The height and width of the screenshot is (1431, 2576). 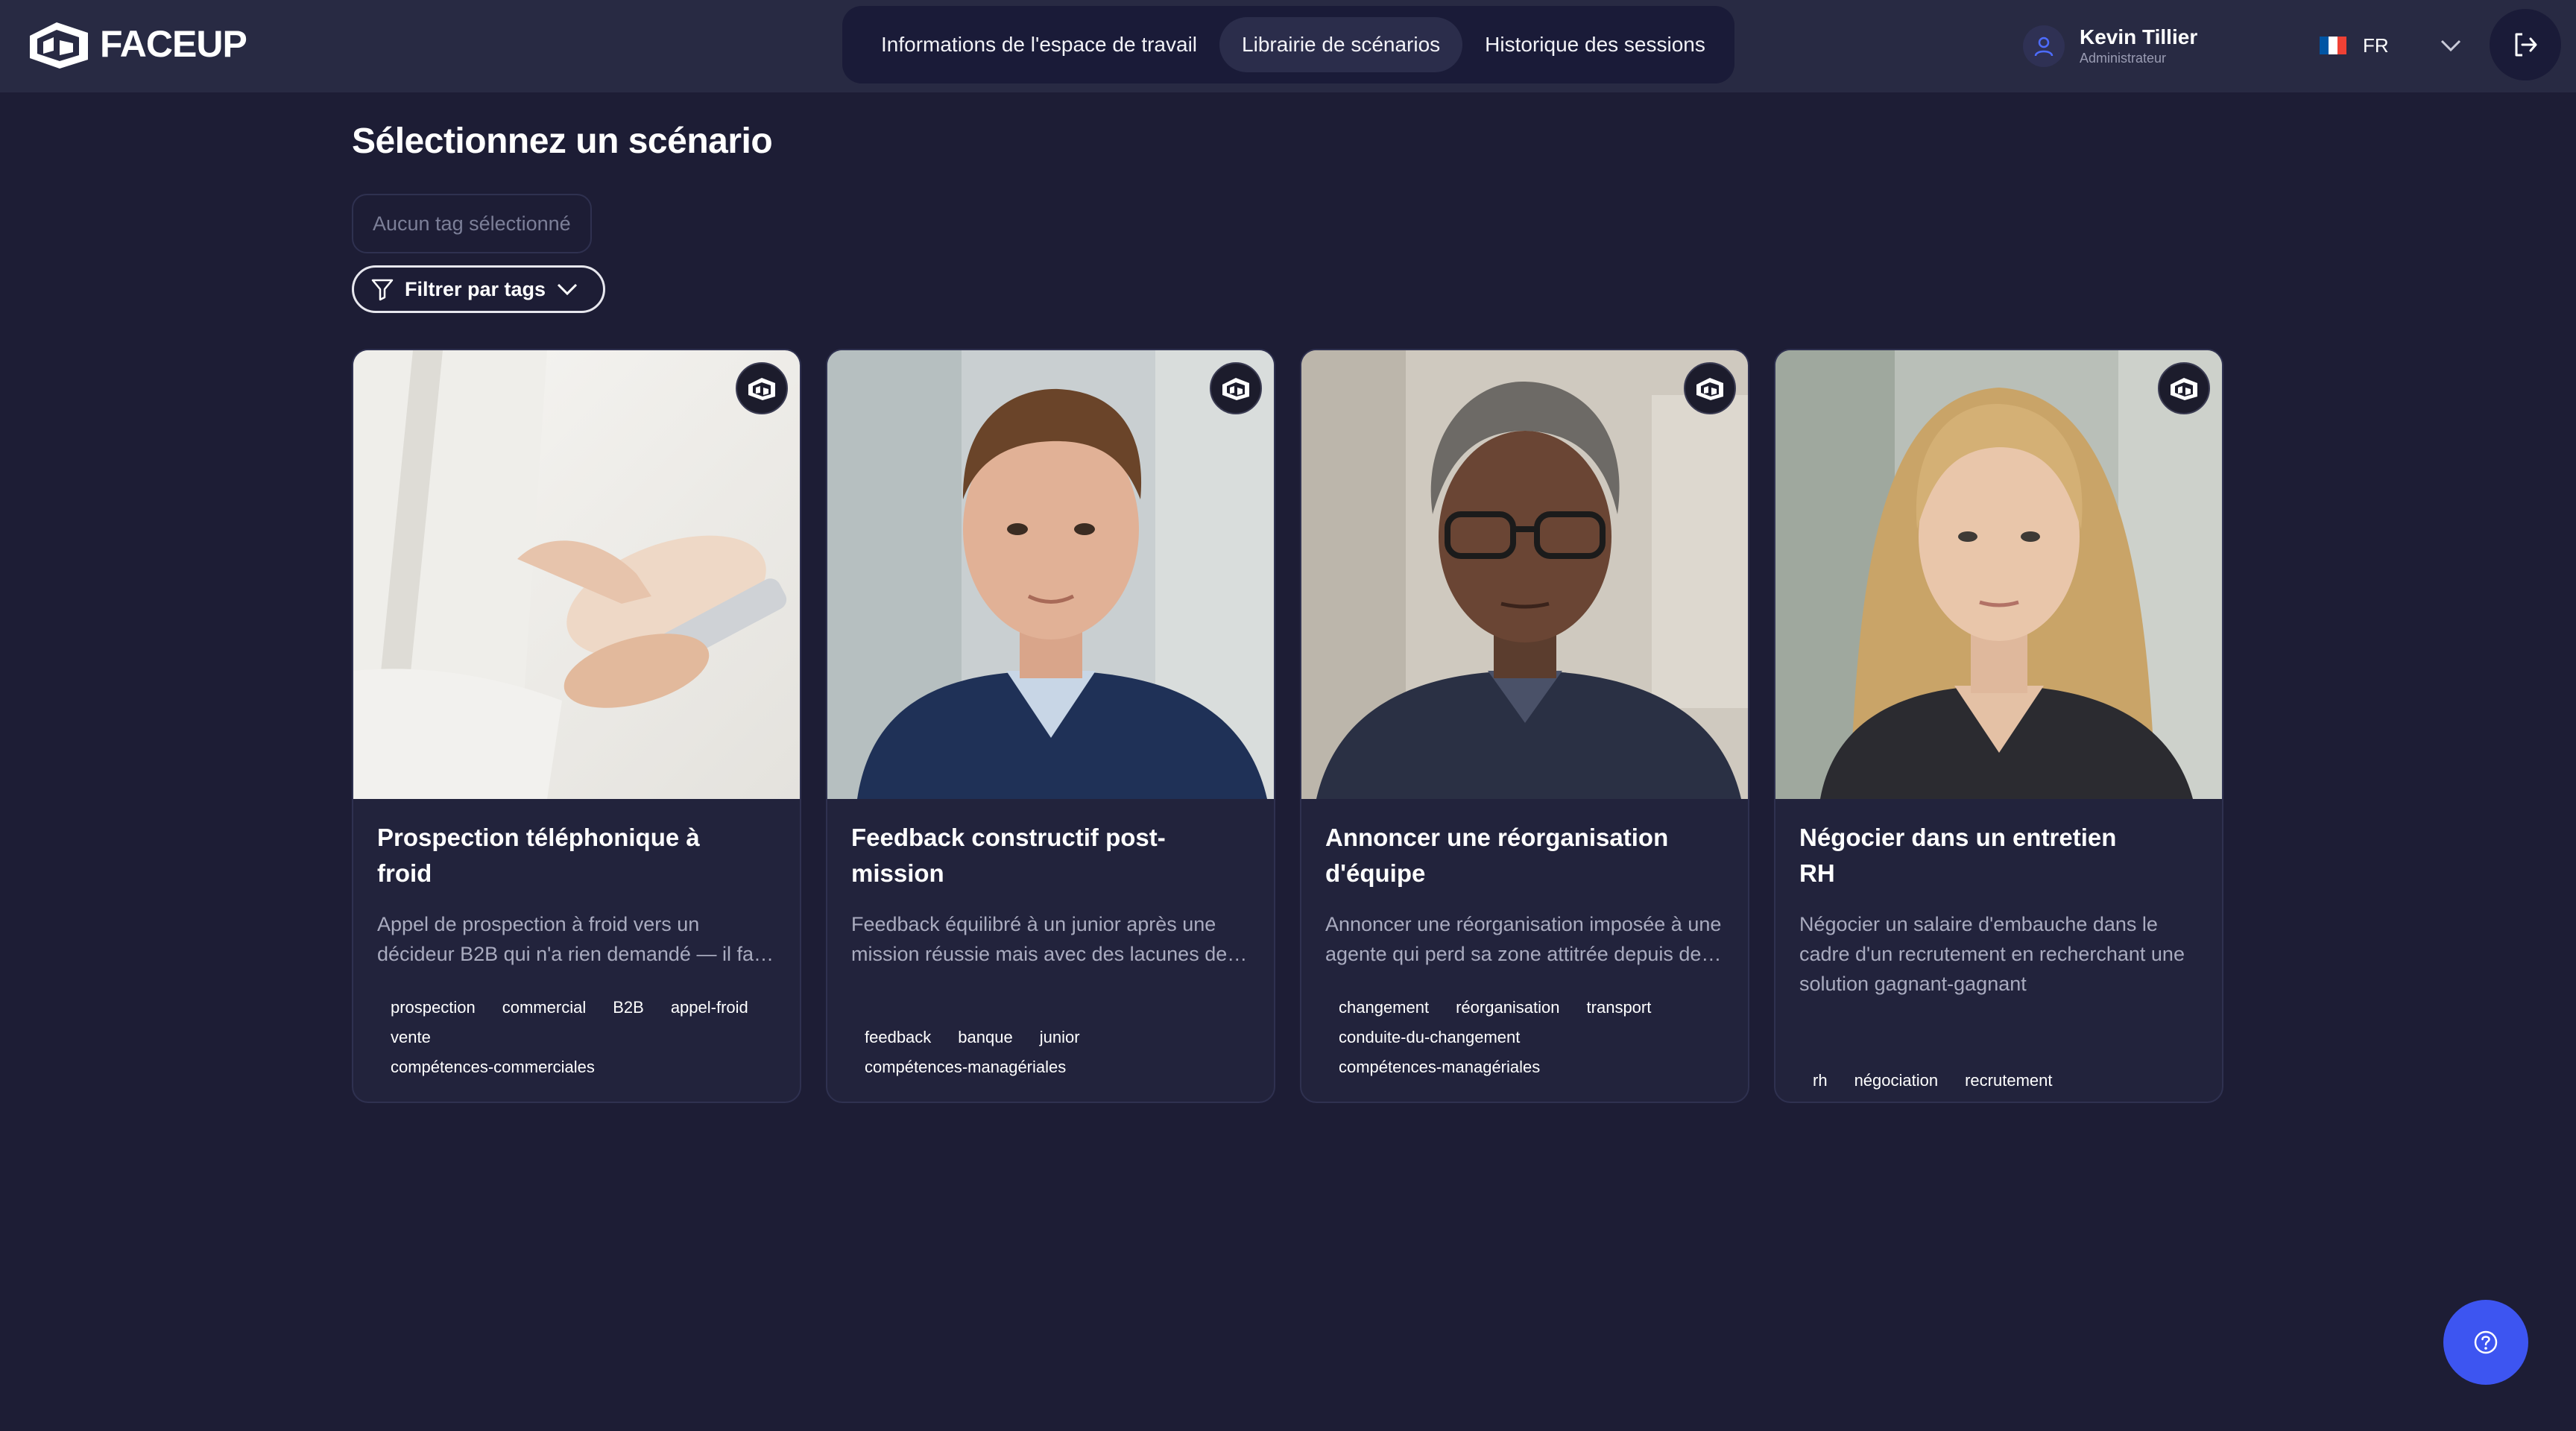 I want to click on french-flag-icon, so click(x=2333, y=46).